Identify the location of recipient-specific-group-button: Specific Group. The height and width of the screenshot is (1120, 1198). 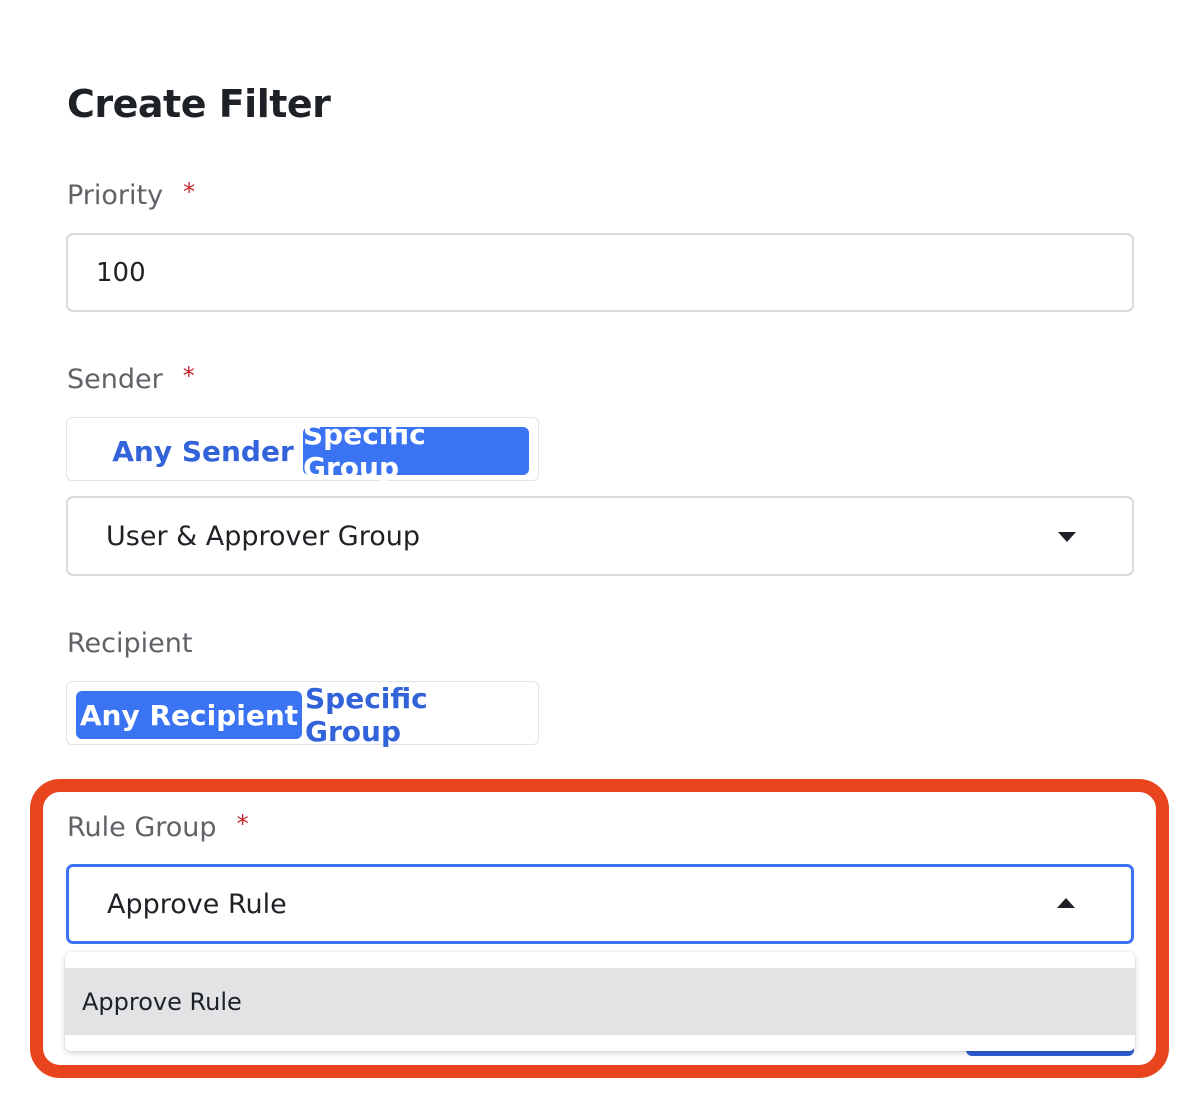
(415, 715).